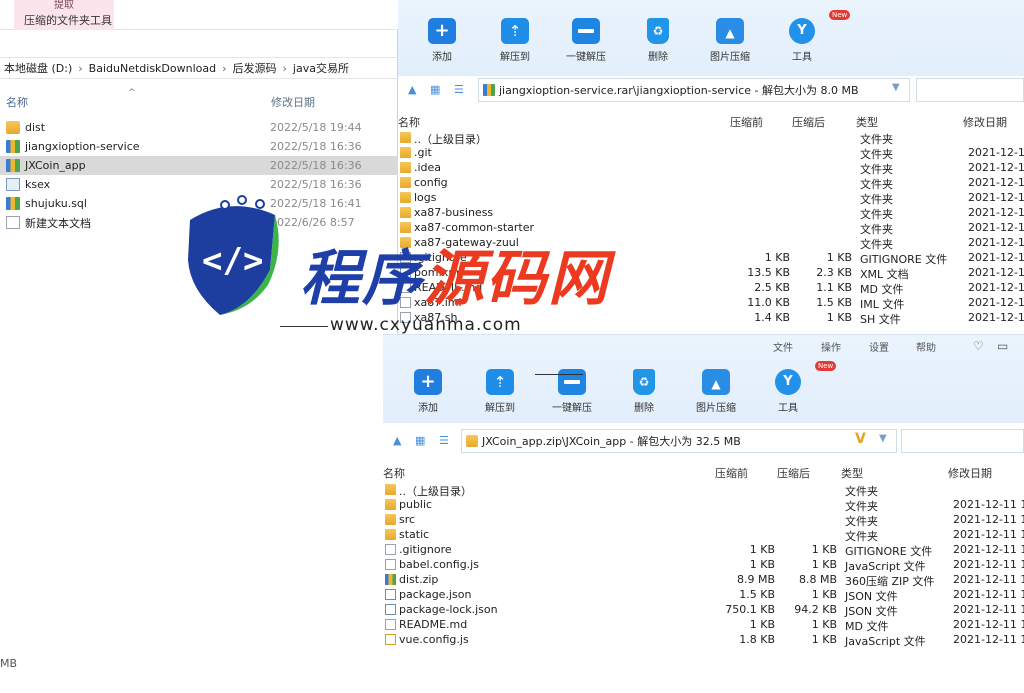 The height and width of the screenshot is (693, 1024). What do you see at coordinates (711, 288) in the screenshot?
I see `zip-file-row: README.md2.5 KB1.1 KBMD 文件2021-12-11` at bounding box center [711, 288].